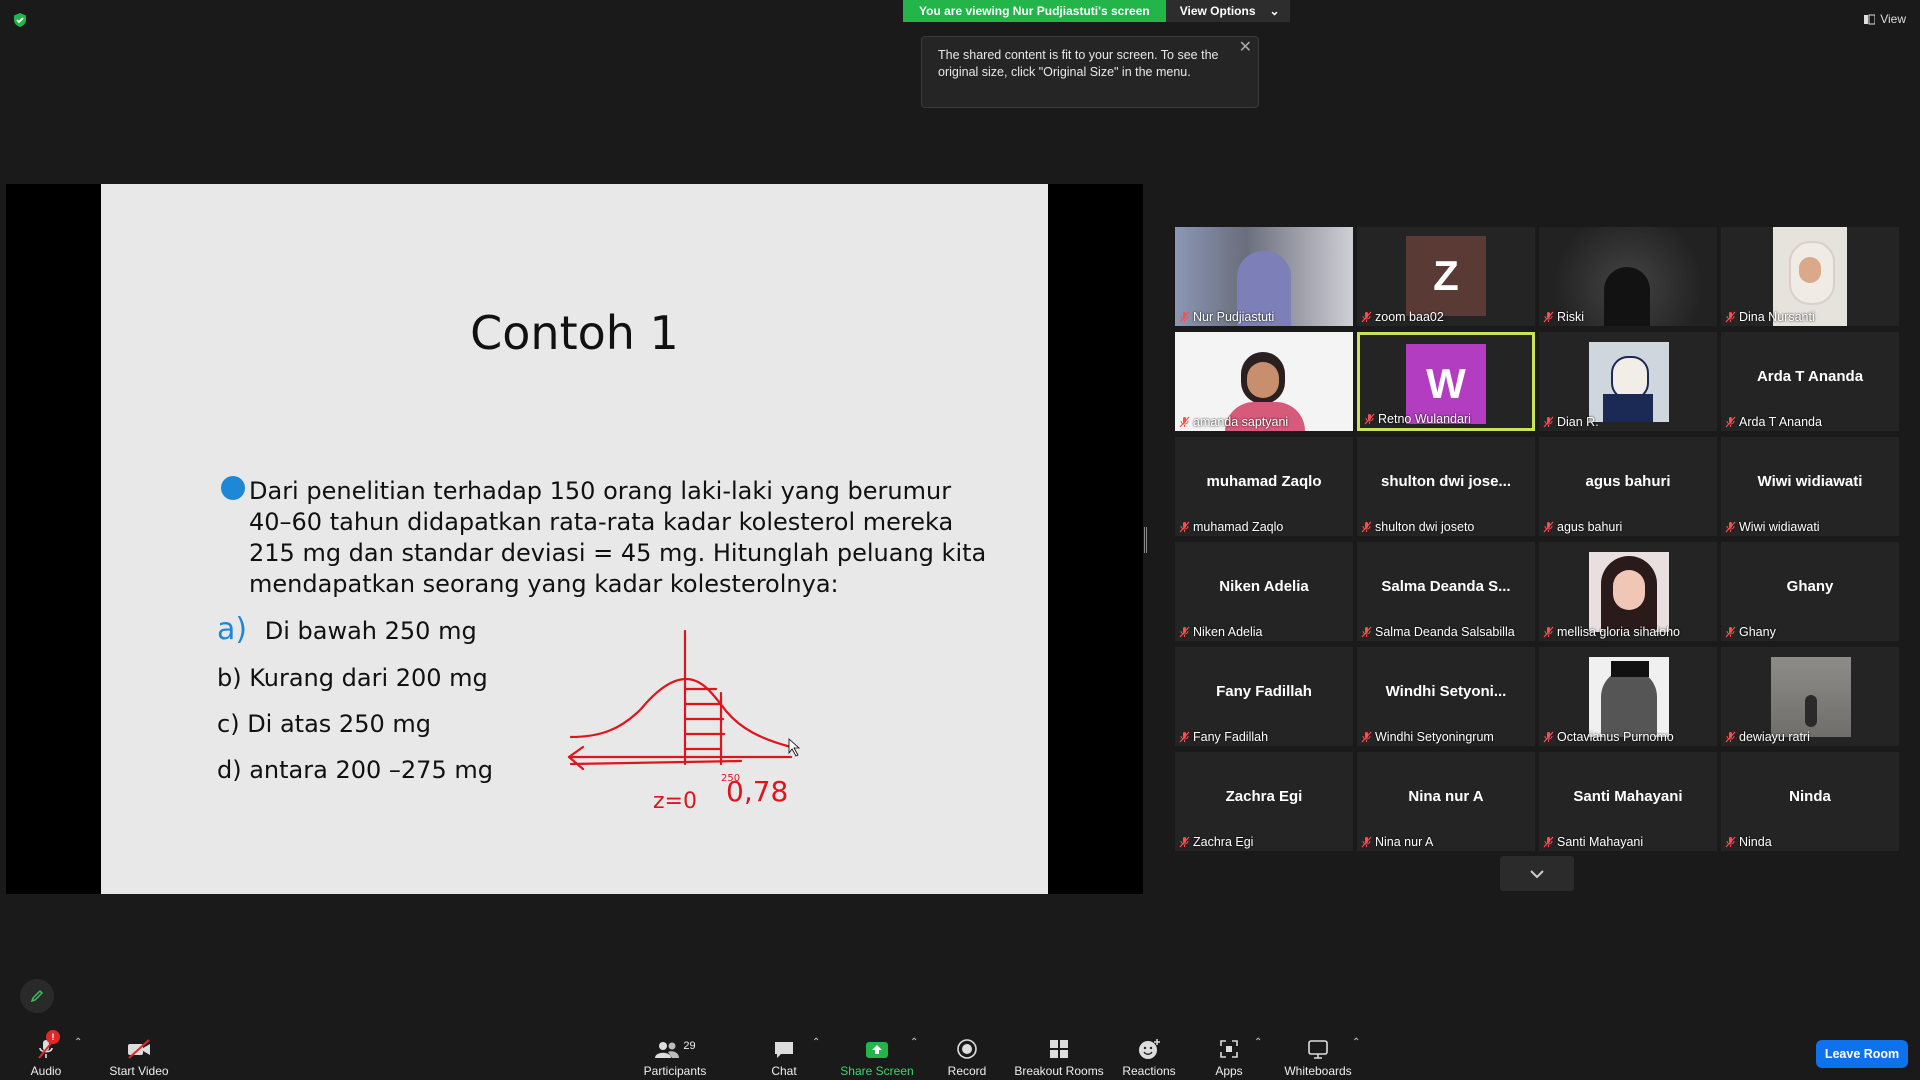 This screenshot has width=1920, height=1080. I want to click on record-button: Record, so click(967, 1052).